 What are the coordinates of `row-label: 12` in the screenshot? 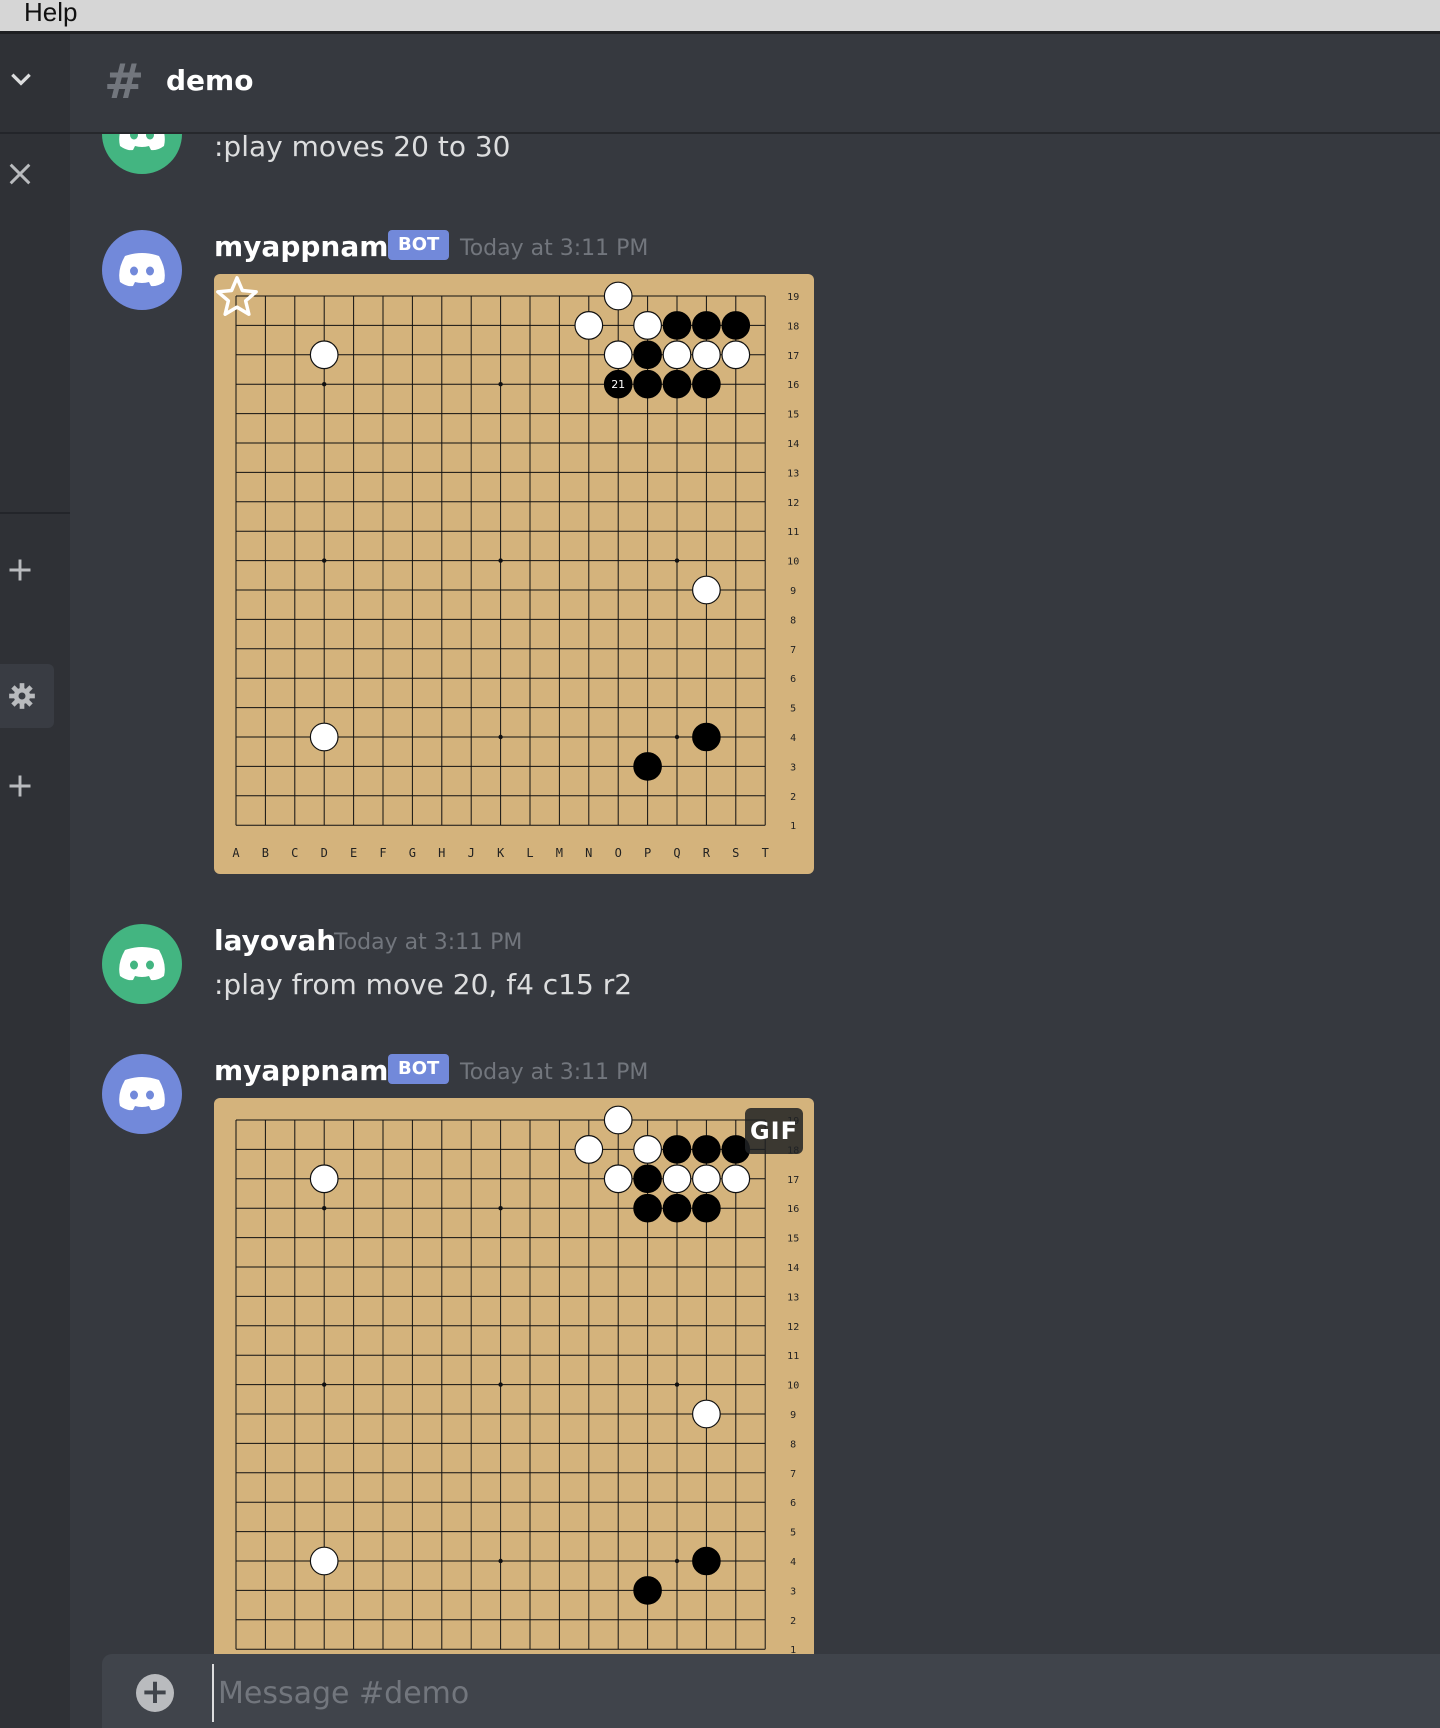 It's located at (793, 503).